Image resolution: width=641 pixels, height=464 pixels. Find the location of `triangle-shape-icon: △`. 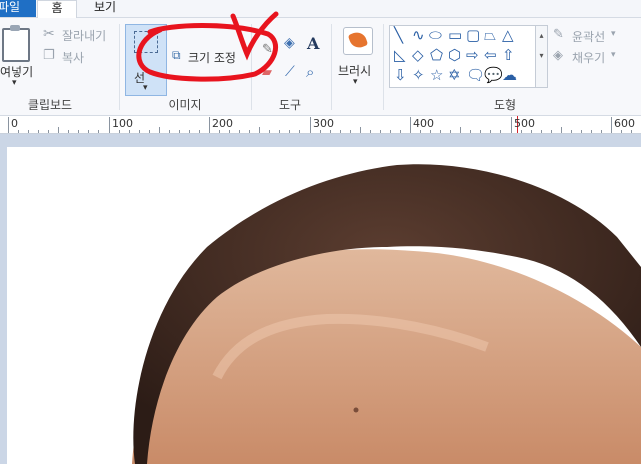

triangle-shape-icon: △ is located at coordinates (508, 35).